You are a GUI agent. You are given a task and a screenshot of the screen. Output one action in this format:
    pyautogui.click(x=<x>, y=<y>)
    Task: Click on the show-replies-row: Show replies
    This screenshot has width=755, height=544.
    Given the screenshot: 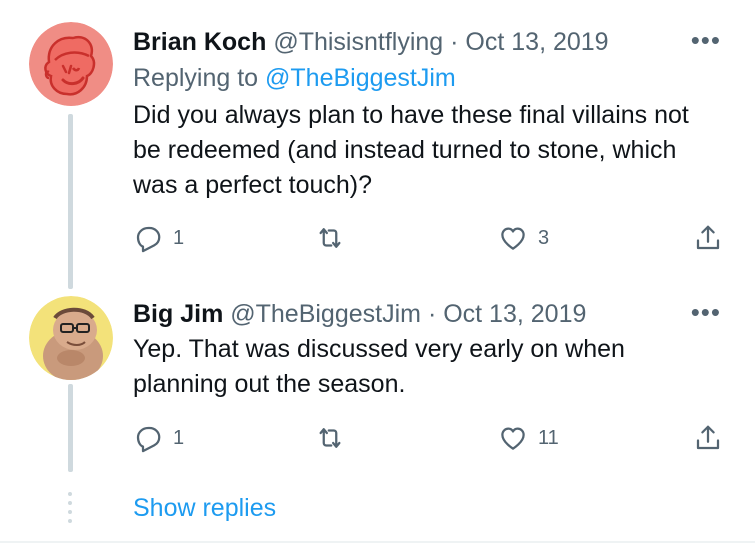 What is the action you would take?
    pyautogui.click(x=377, y=512)
    